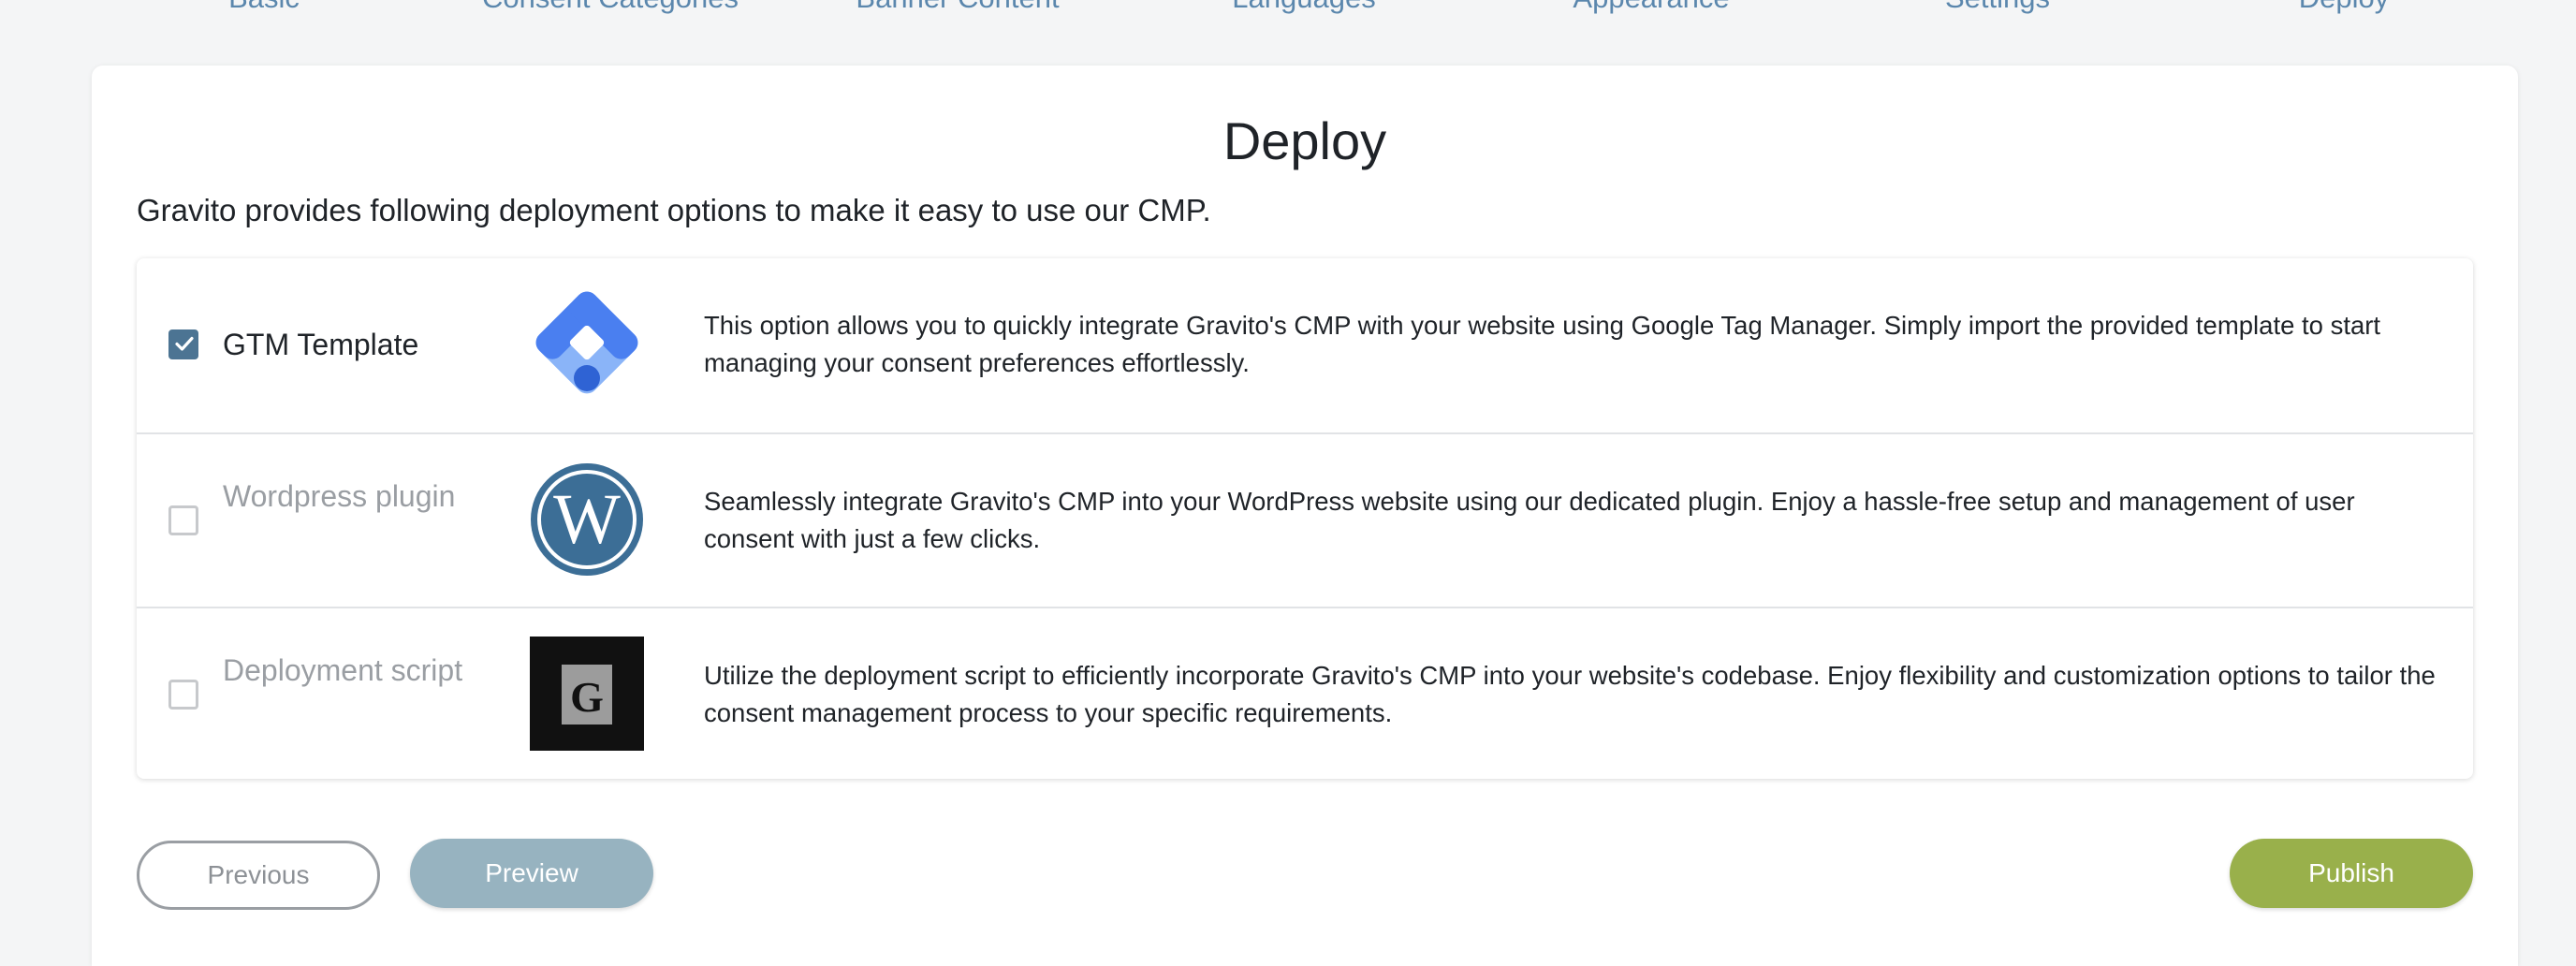  What do you see at coordinates (531, 873) in the screenshot?
I see `preview-button: Preview` at bounding box center [531, 873].